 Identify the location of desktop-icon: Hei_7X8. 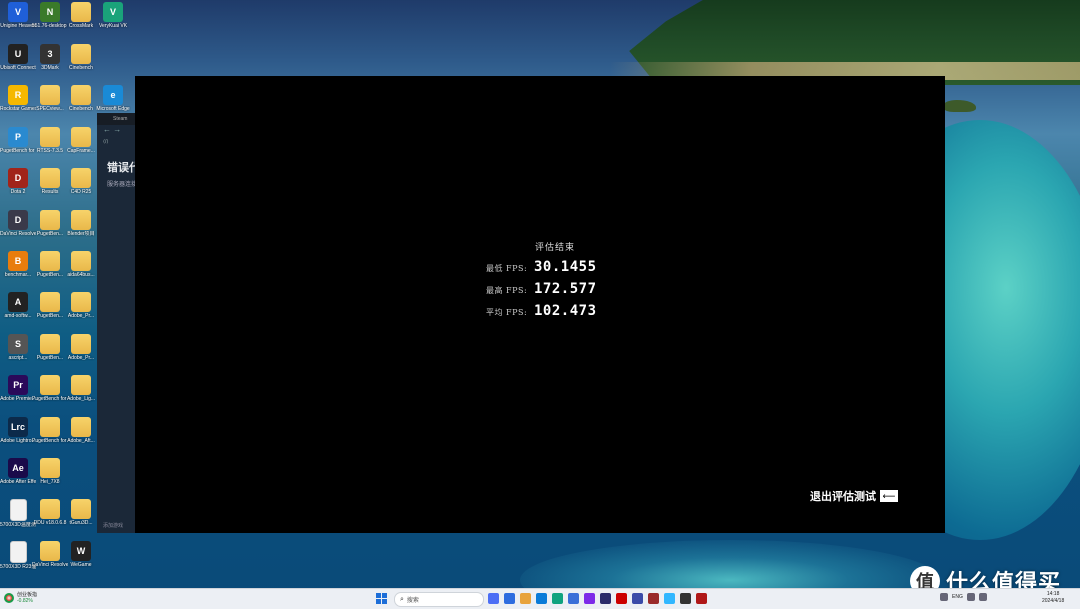
(50, 471).